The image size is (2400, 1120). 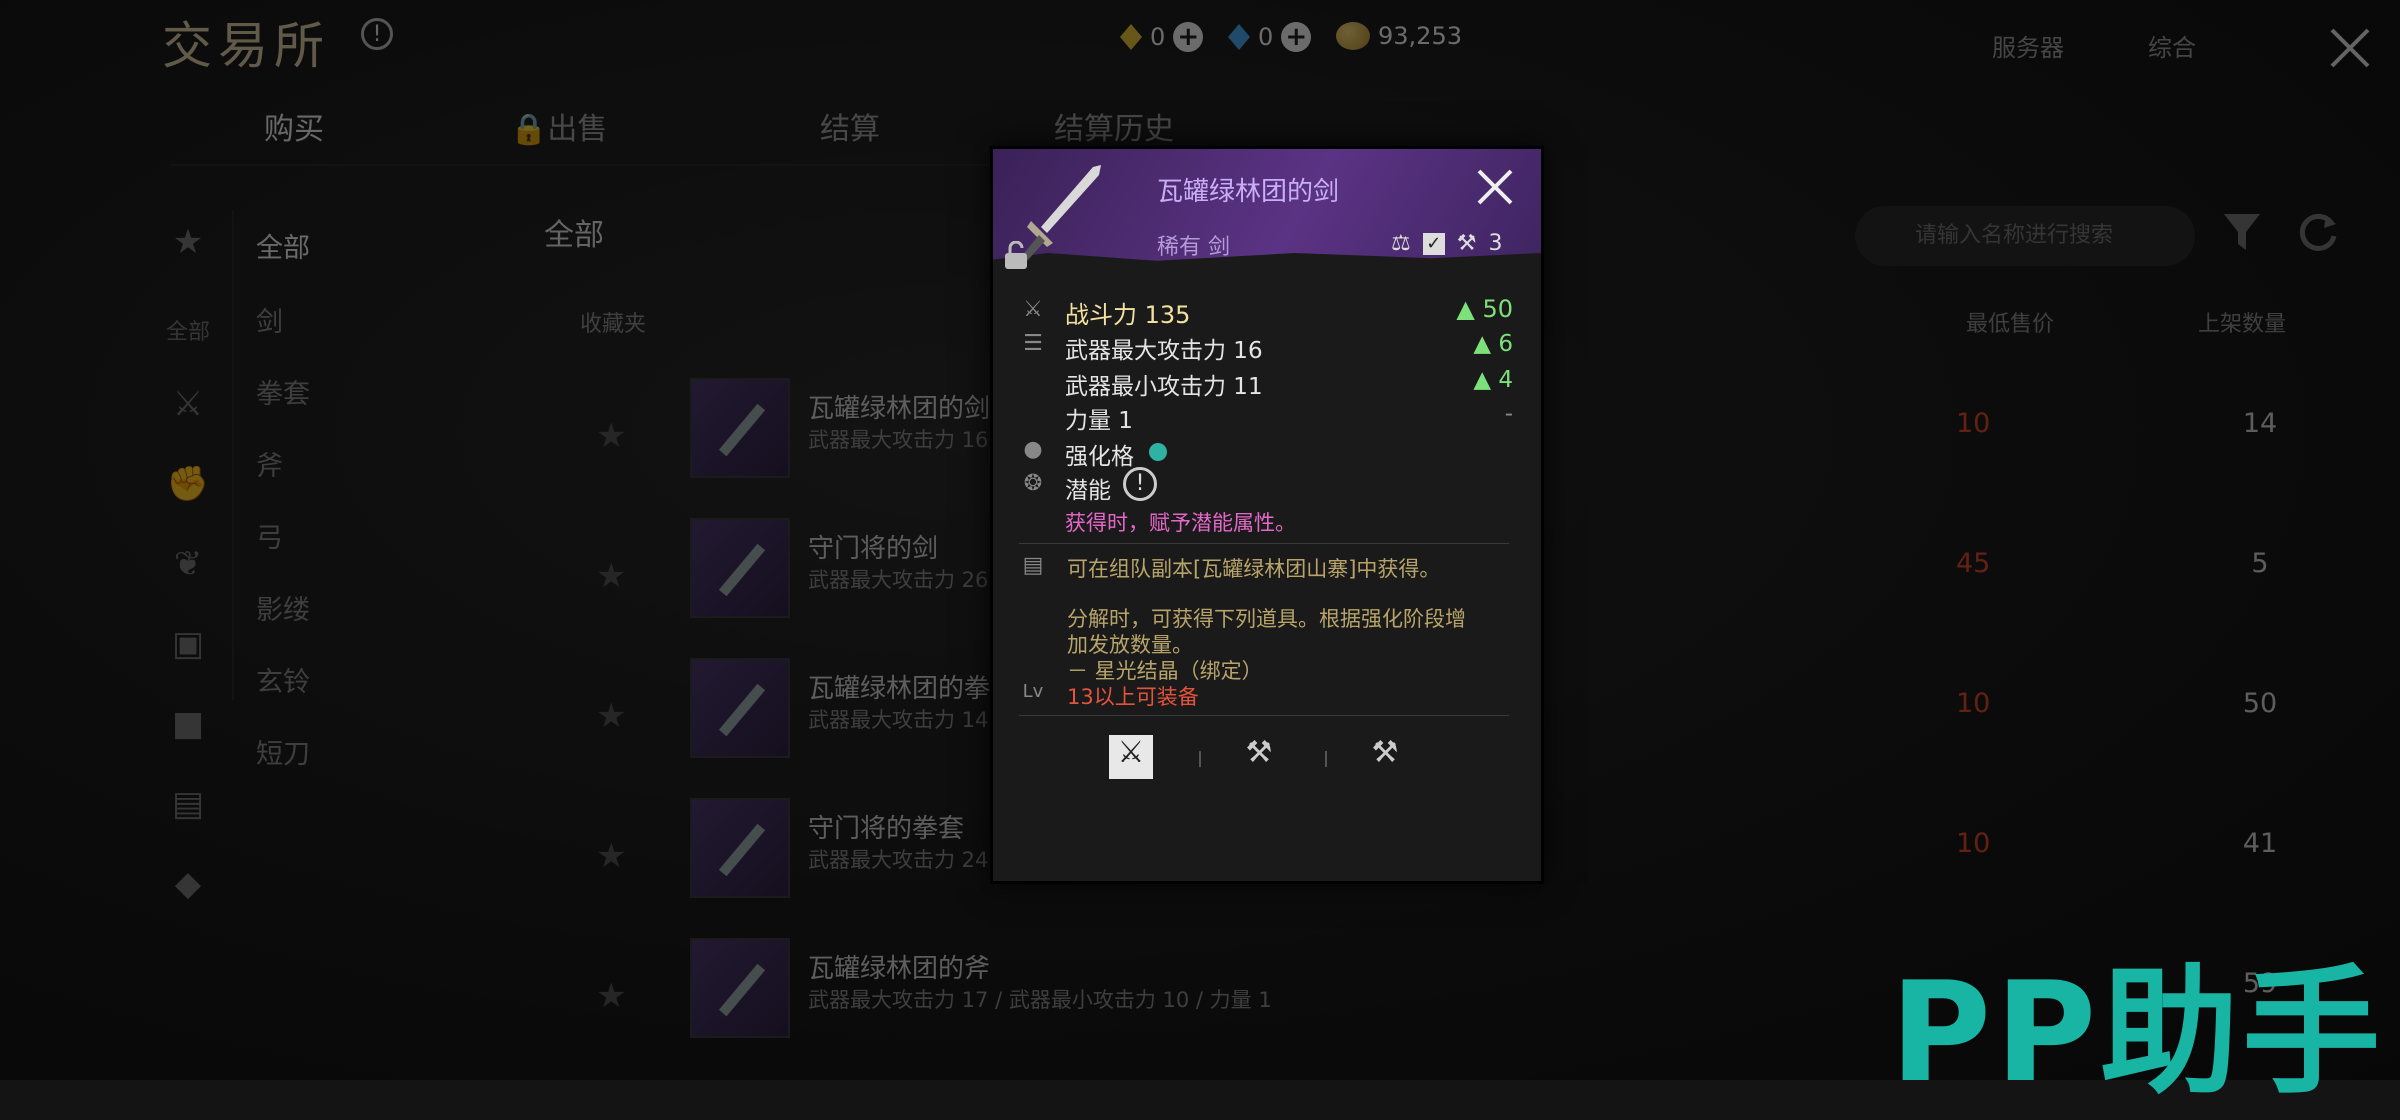 I want to click on equip-compare-icon: ⚔, so click(x=1131, y=757).